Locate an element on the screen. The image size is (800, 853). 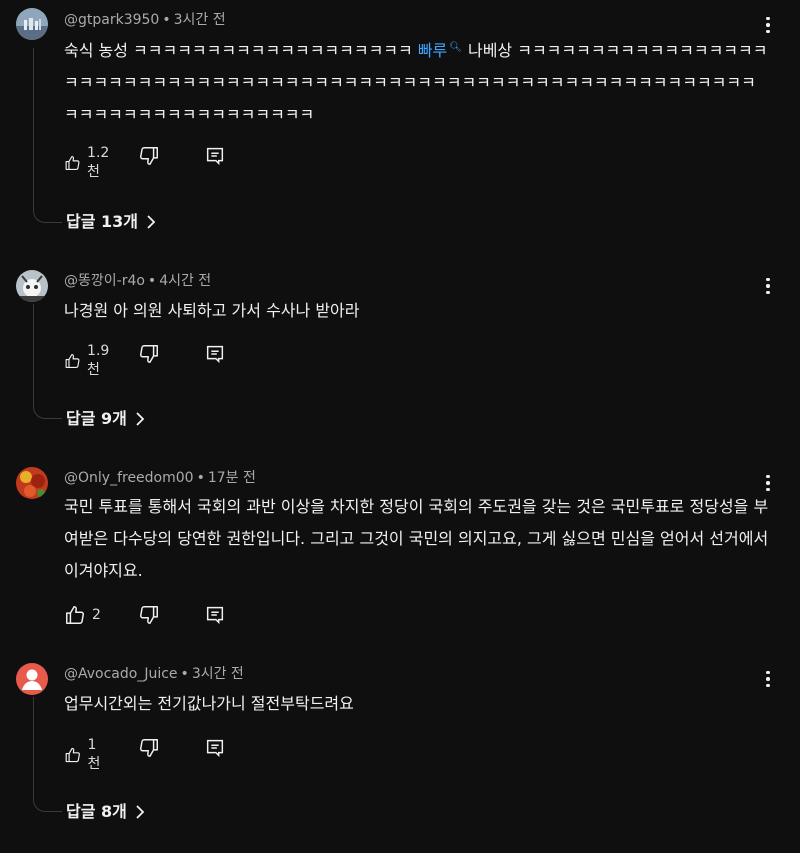
like-button: 2 is located at coordinates (82, 615).